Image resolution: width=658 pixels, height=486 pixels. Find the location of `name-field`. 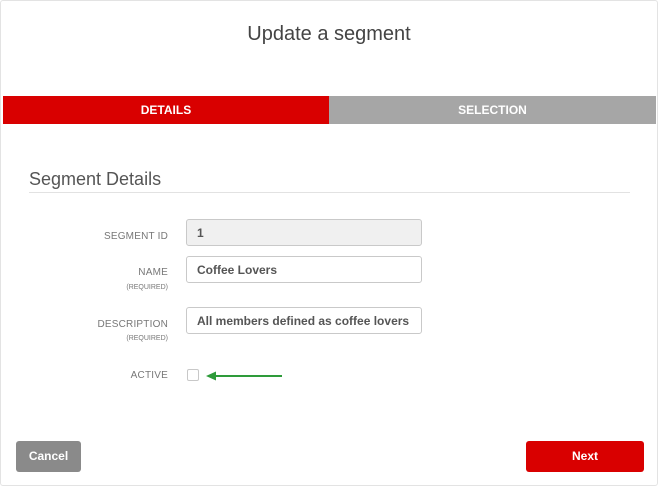

name-field is located at coordinates (304, 269).